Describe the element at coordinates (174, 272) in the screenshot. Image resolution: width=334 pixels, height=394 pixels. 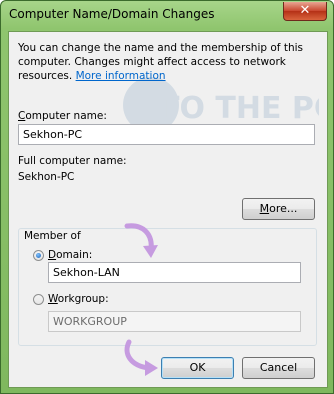
I see `domain-input: Sekhon-LAN` at that location.